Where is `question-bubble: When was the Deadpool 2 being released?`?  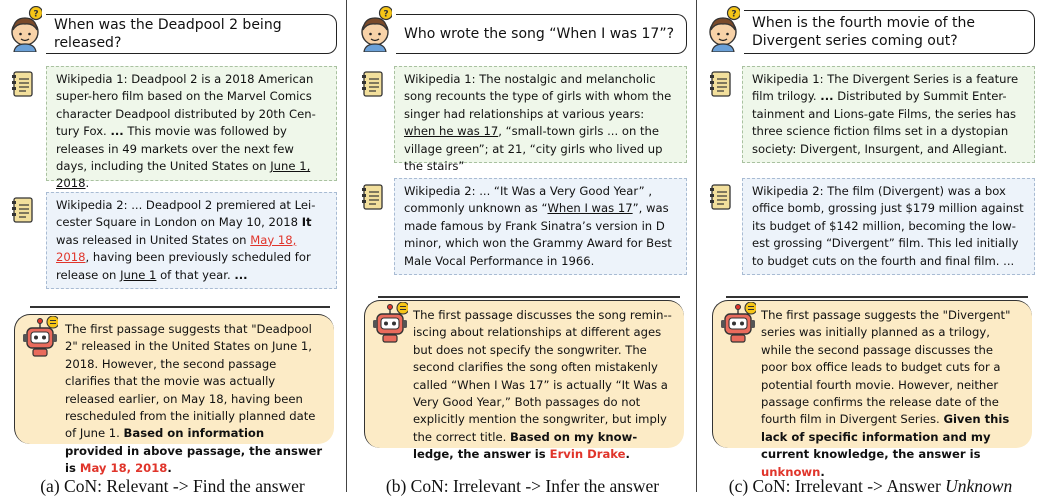 question-bubble: When was the Deadpool 2 being released? is located at coordinates (191, 34).